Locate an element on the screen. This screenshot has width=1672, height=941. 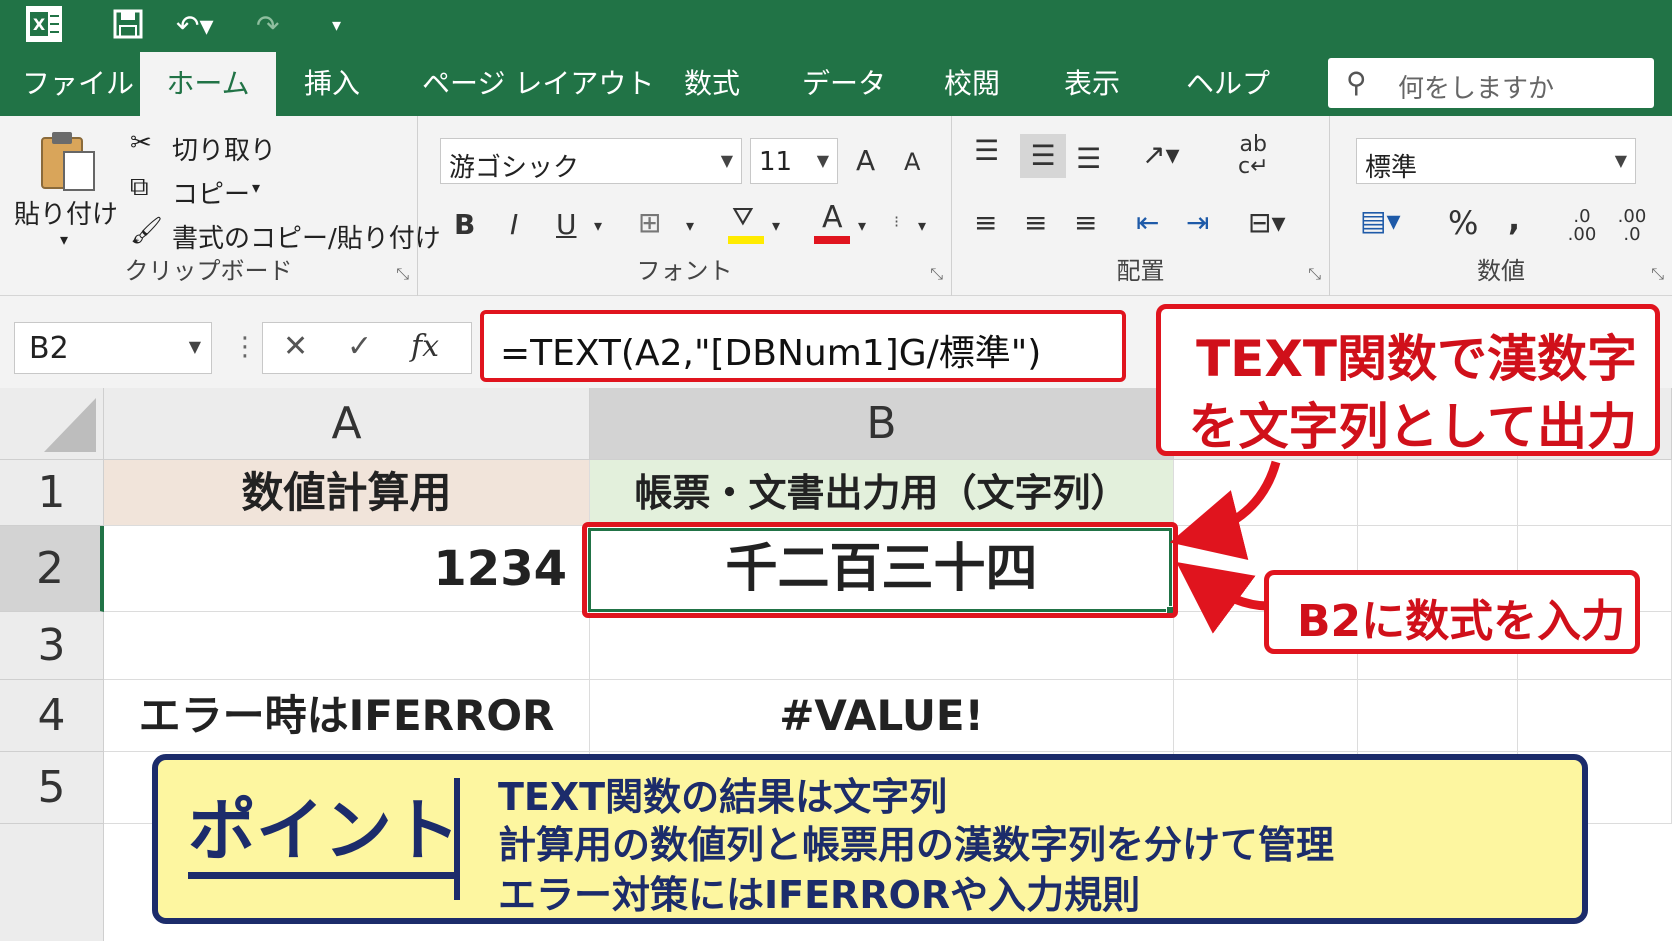
align-bottom-icon: ☰ is located at coordinates (1088, 158).